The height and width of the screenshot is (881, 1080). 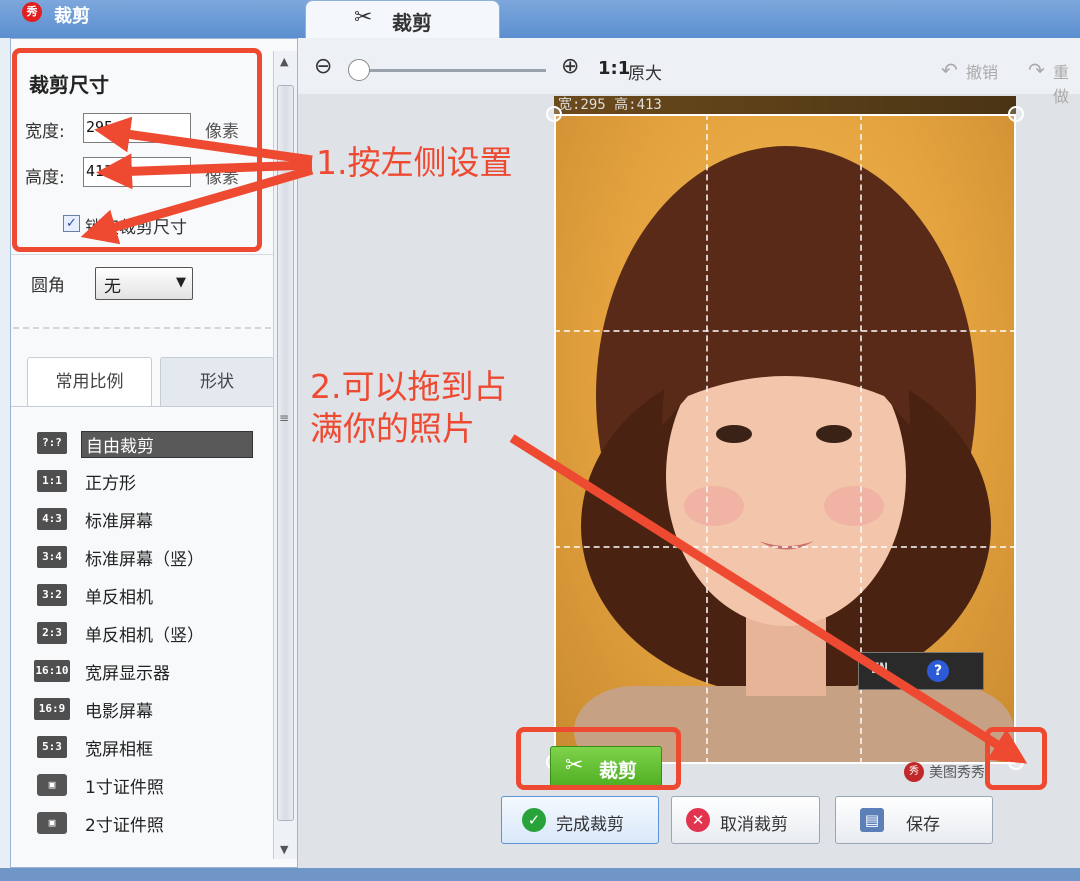 I want to click on done-crop-button: ✓ 完成裁剪, so click(x=580, y=820).